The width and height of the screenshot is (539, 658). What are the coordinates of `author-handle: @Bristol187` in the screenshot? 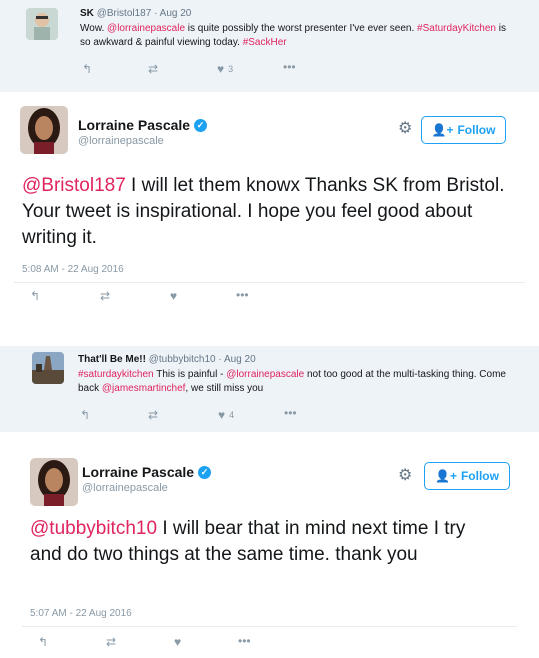 It's located at (124, 13).